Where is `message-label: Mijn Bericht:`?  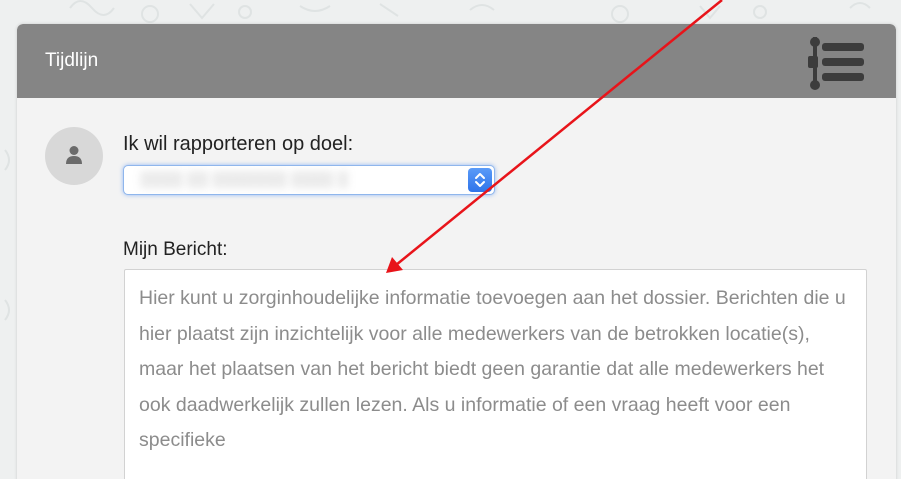
message-label: Mijn Bericht: is located at coordinates (175, 249).